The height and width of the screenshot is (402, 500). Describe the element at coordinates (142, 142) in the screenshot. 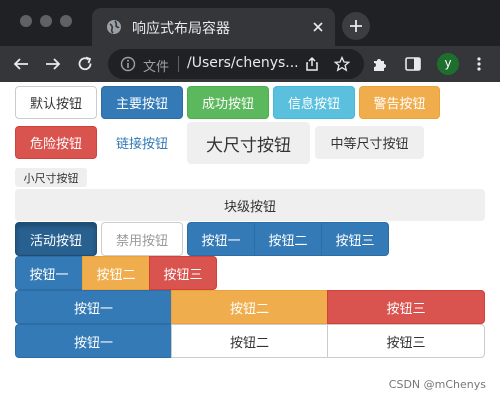

I see `link-button: 链接按钮` at that location.